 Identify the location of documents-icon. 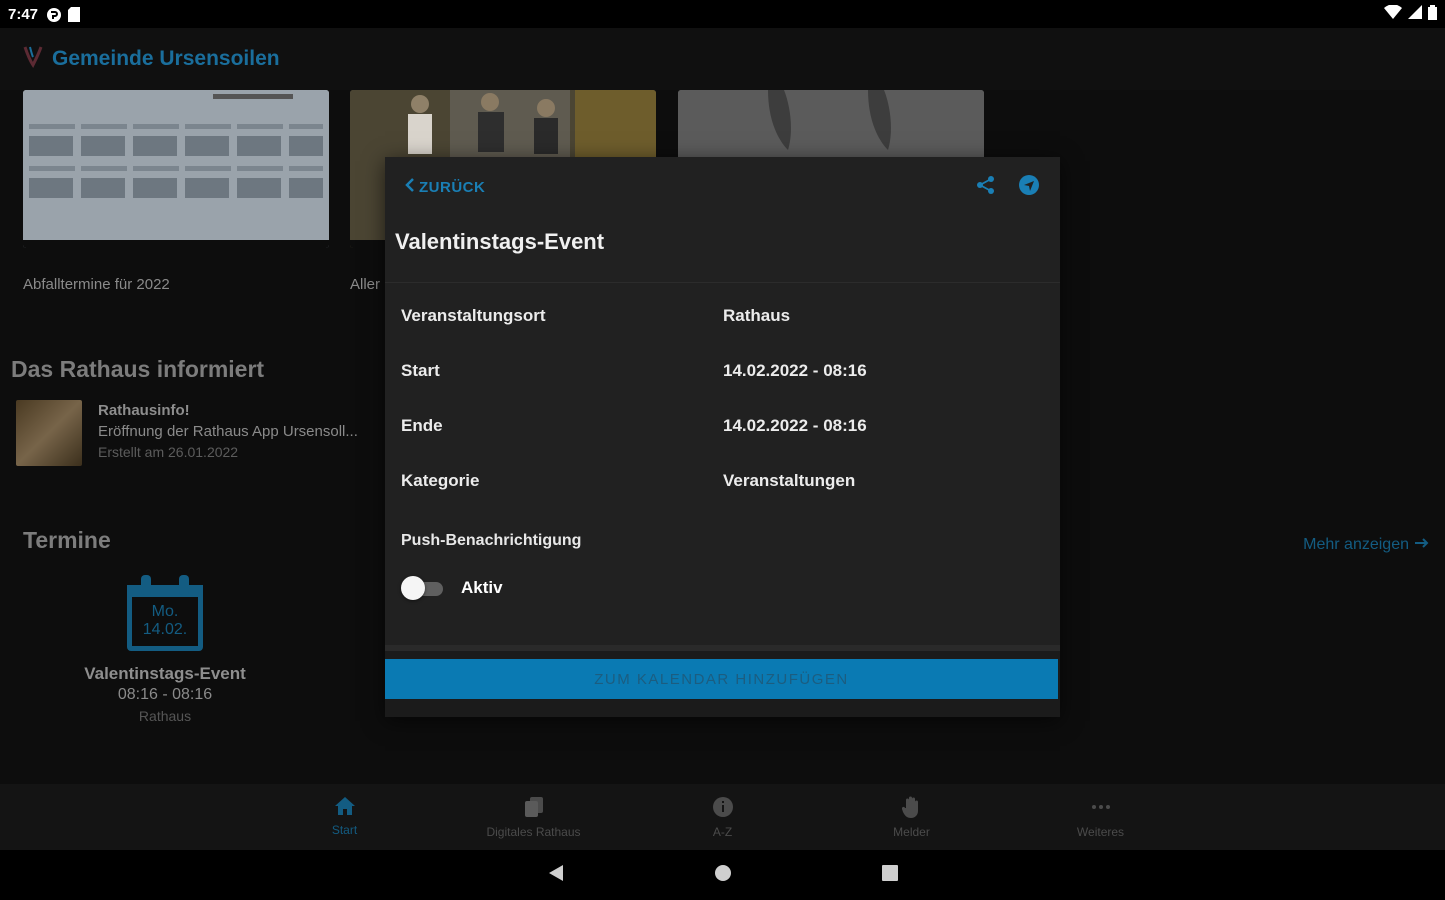
(534, 808).